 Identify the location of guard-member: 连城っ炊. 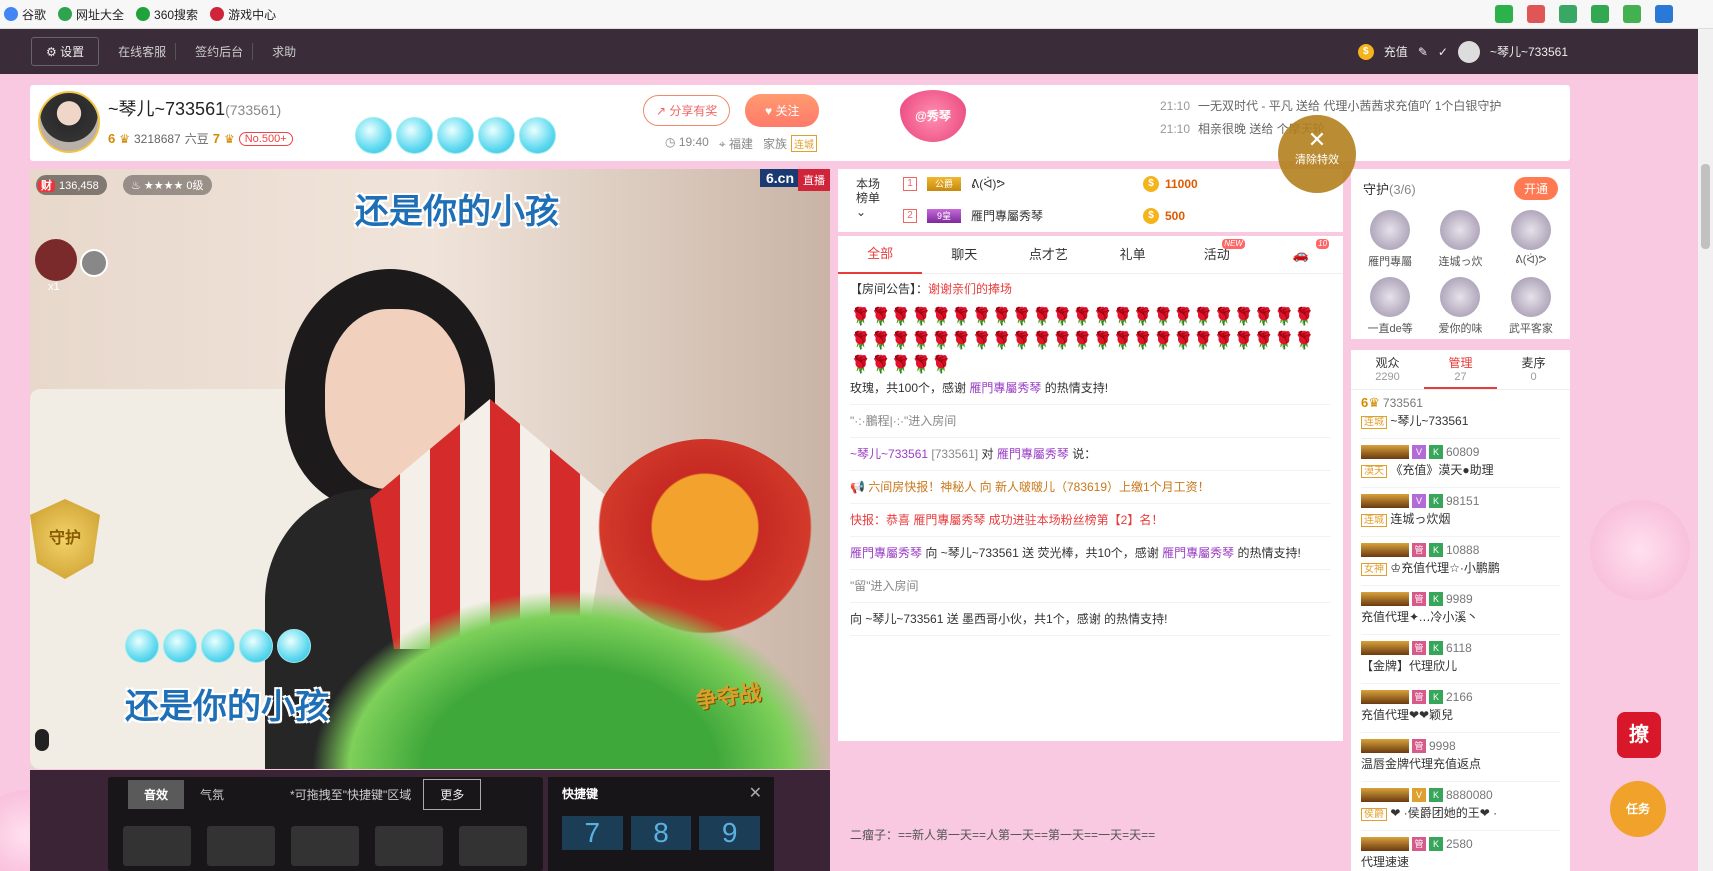
(1460, 239).